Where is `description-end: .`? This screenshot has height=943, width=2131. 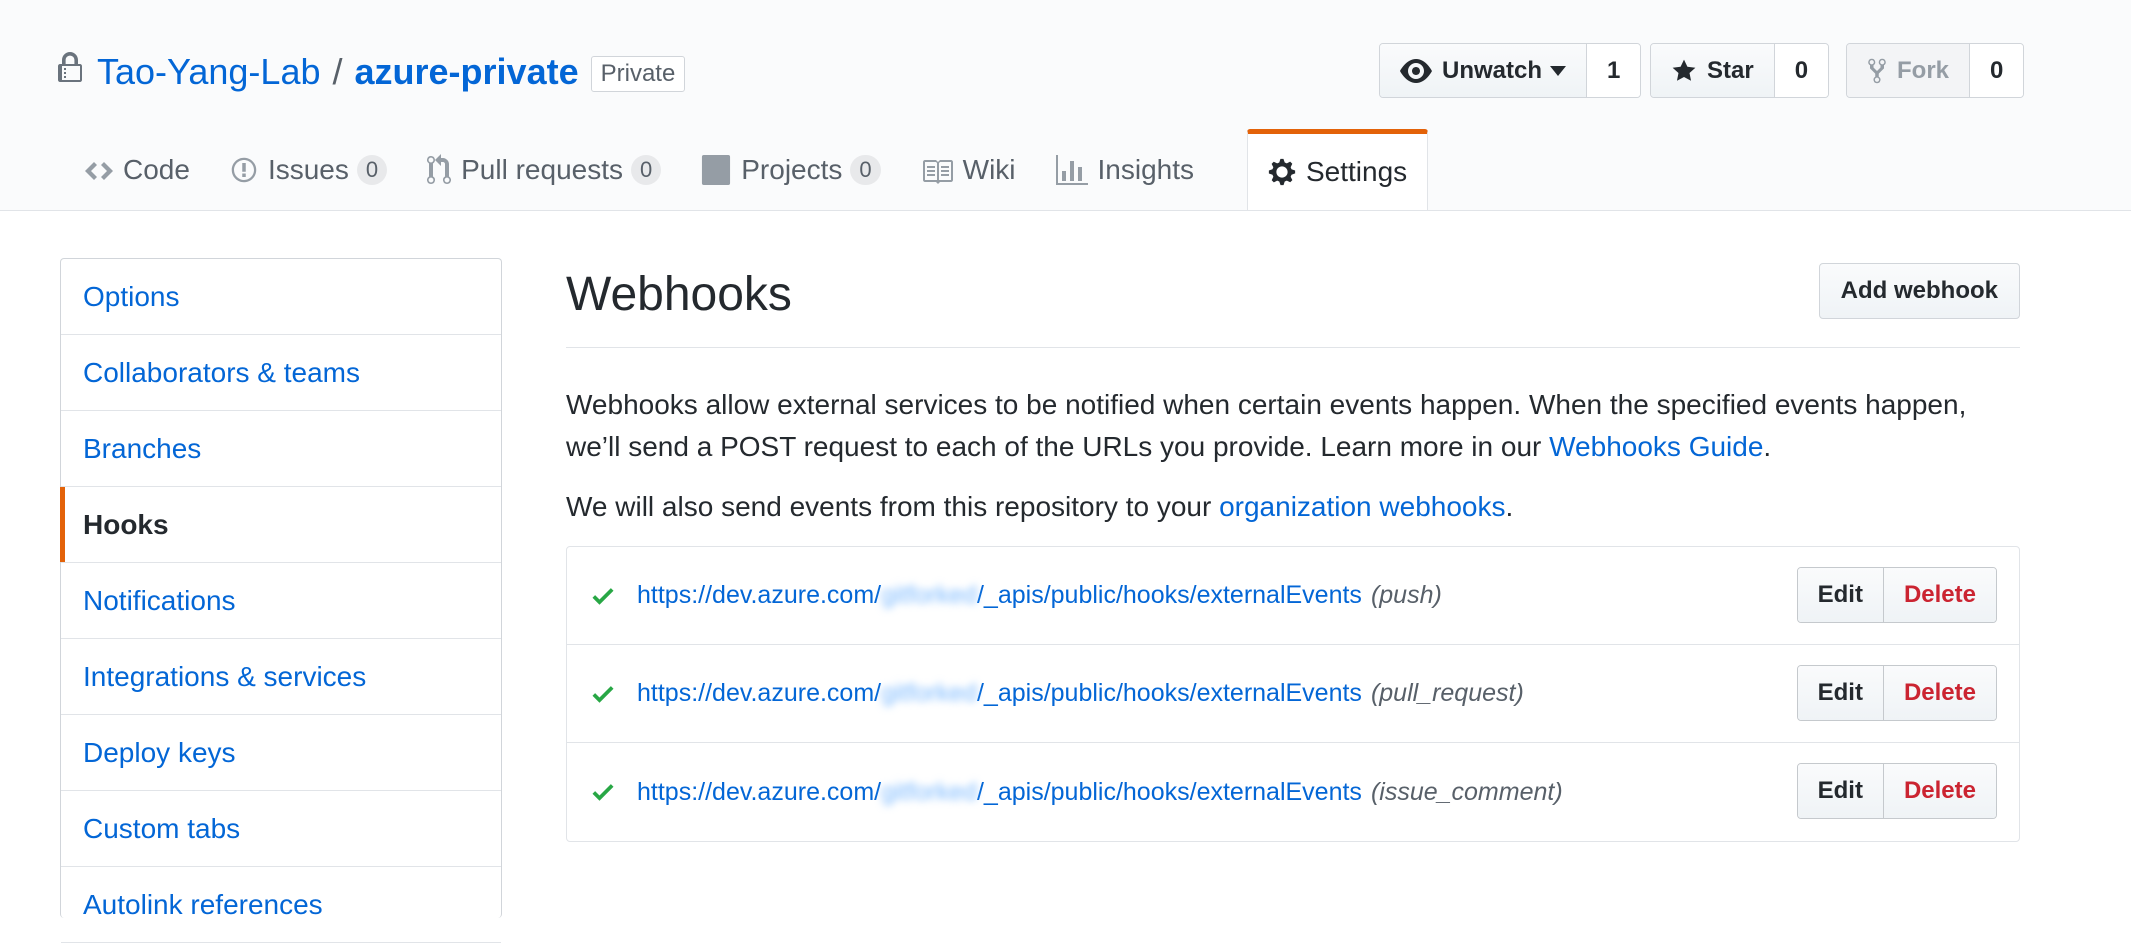
description-end: . is located at coordinates (1767, 446).